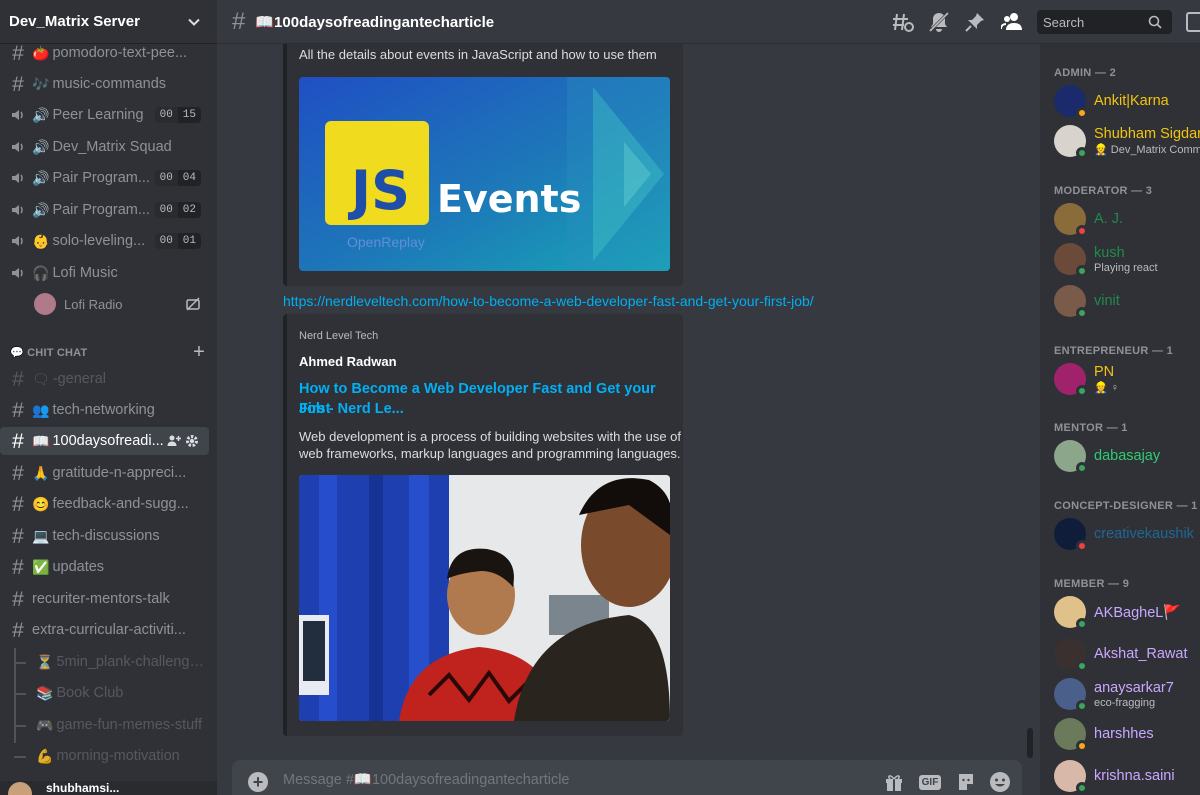 This screenshot has height=795, width=1200. I want to click on voice-user-name: Lofi Radio, so click(93, 304).